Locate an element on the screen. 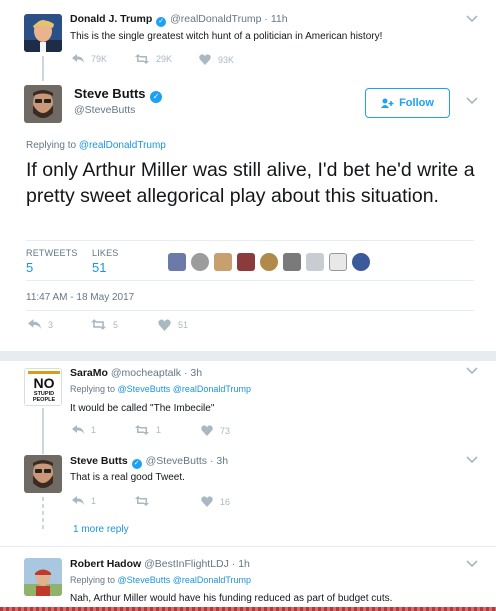 This screenshot has width=496, height=611. like-count: 93K is located at coordinates (226, 59).